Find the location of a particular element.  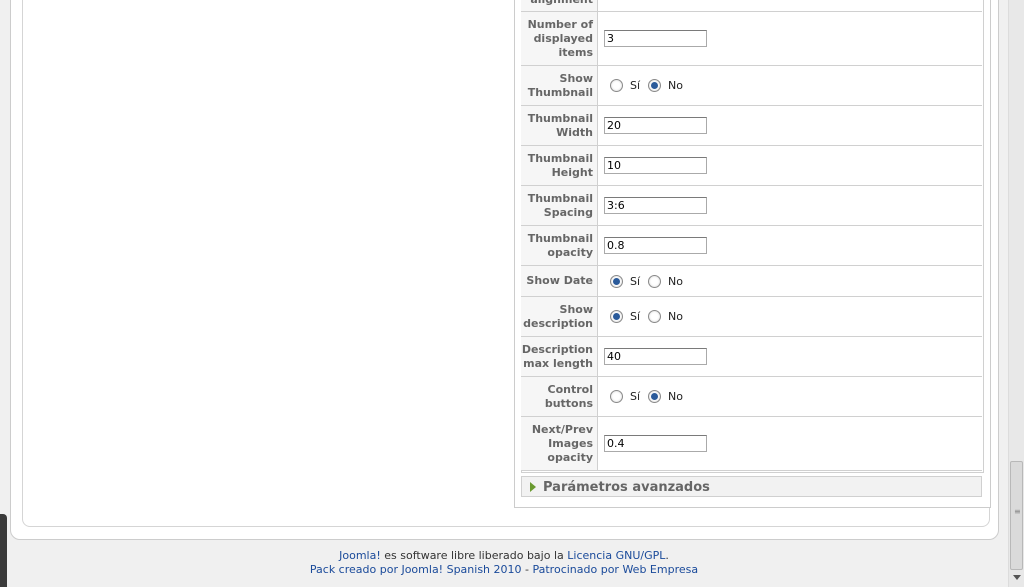

param-row: Number of displayed items is located at coordinates (751, 39).